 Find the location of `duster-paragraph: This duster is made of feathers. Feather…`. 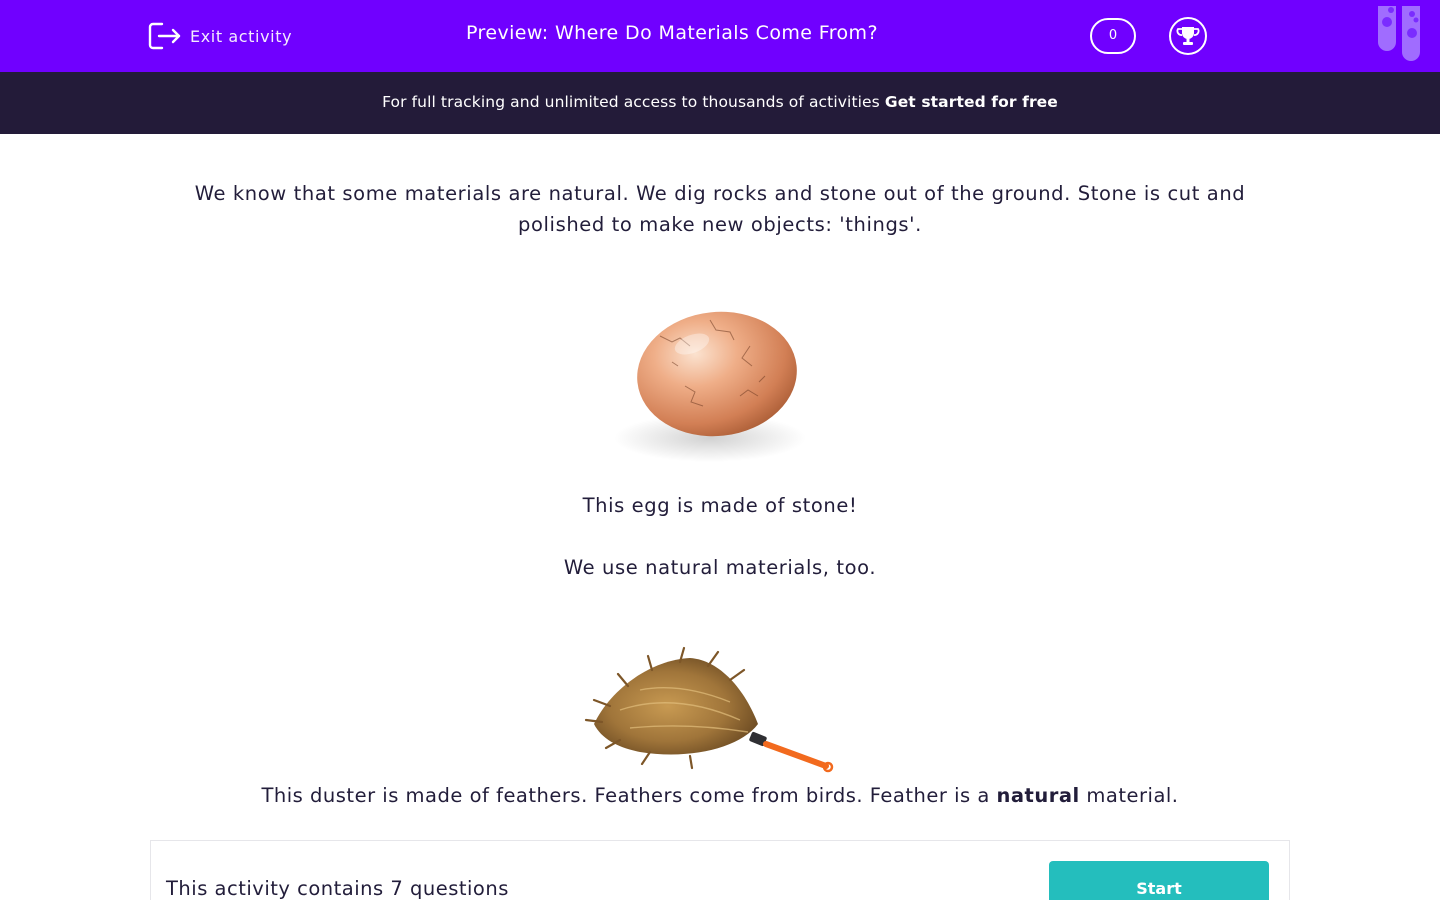

duster-paragraph: This duster is made of feathers. Feather… is located at coordinates (720, 795).